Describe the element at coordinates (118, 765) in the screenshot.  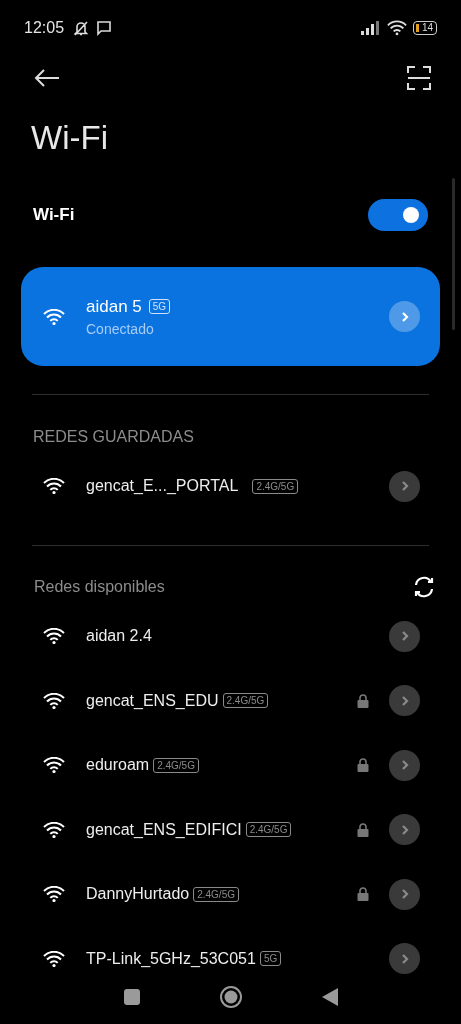
I see `network-name: eduroam` at that location.